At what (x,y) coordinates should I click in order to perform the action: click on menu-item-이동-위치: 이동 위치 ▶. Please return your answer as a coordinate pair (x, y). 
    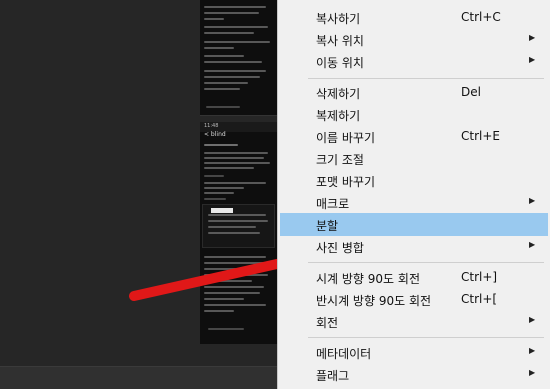
    Looking at the image, I should click on (414, 61).